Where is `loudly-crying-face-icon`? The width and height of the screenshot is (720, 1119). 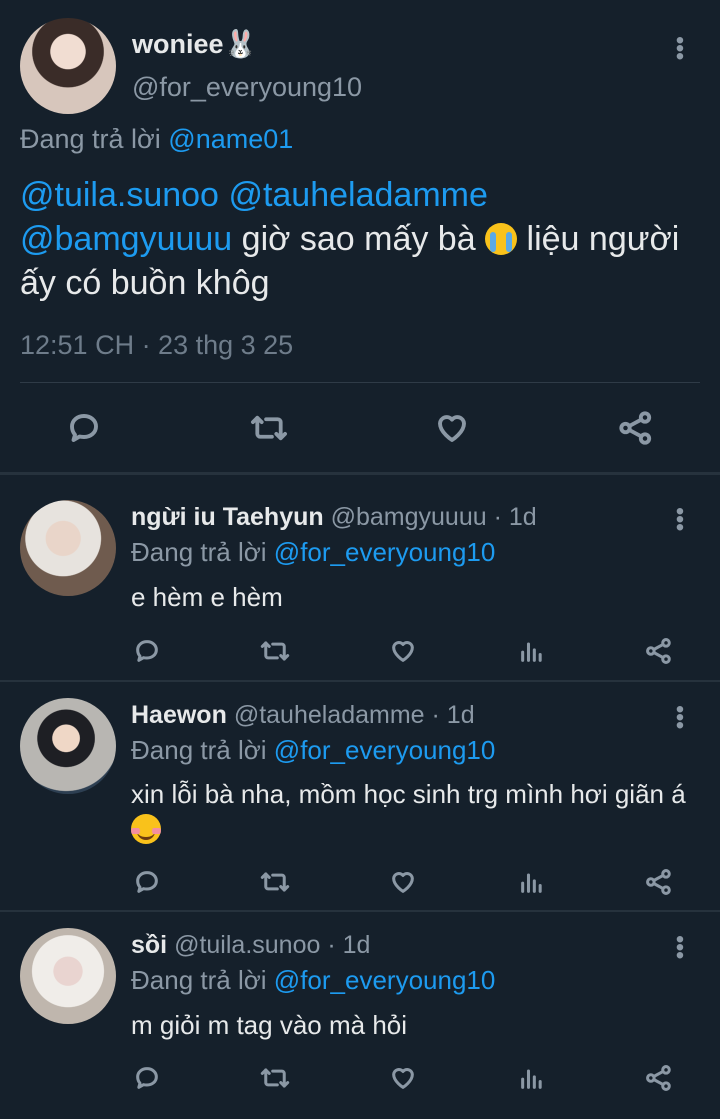 loudly-crying-face-icon is located at coordinates (501, 239).